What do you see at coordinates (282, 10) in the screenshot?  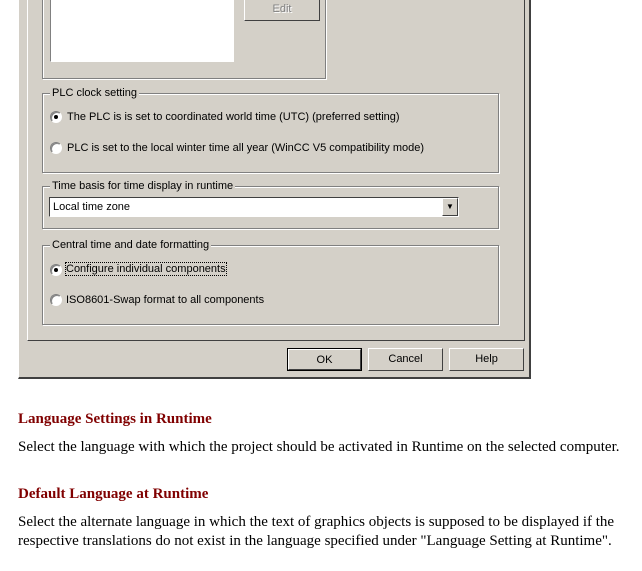 I see `edit-button: Edit` at bounding box center [282, 10].